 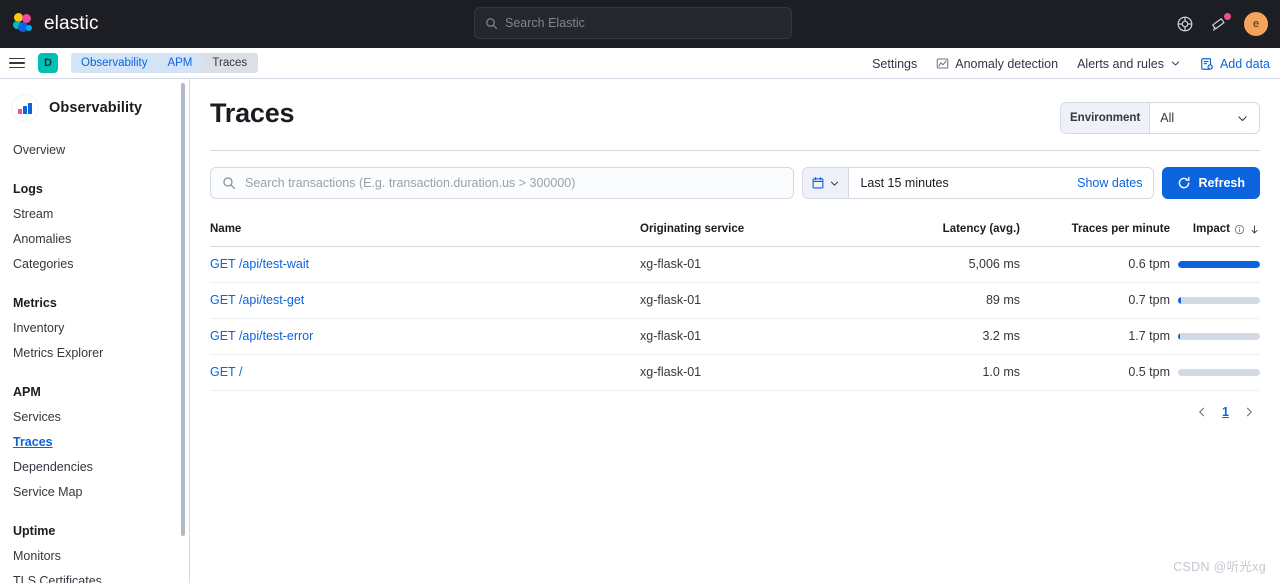 I want to click on notification-badge, so click(x=1227, y=16).